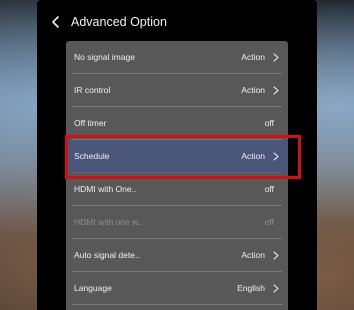  I want to click on setting-label: Language, so click(93, 288).